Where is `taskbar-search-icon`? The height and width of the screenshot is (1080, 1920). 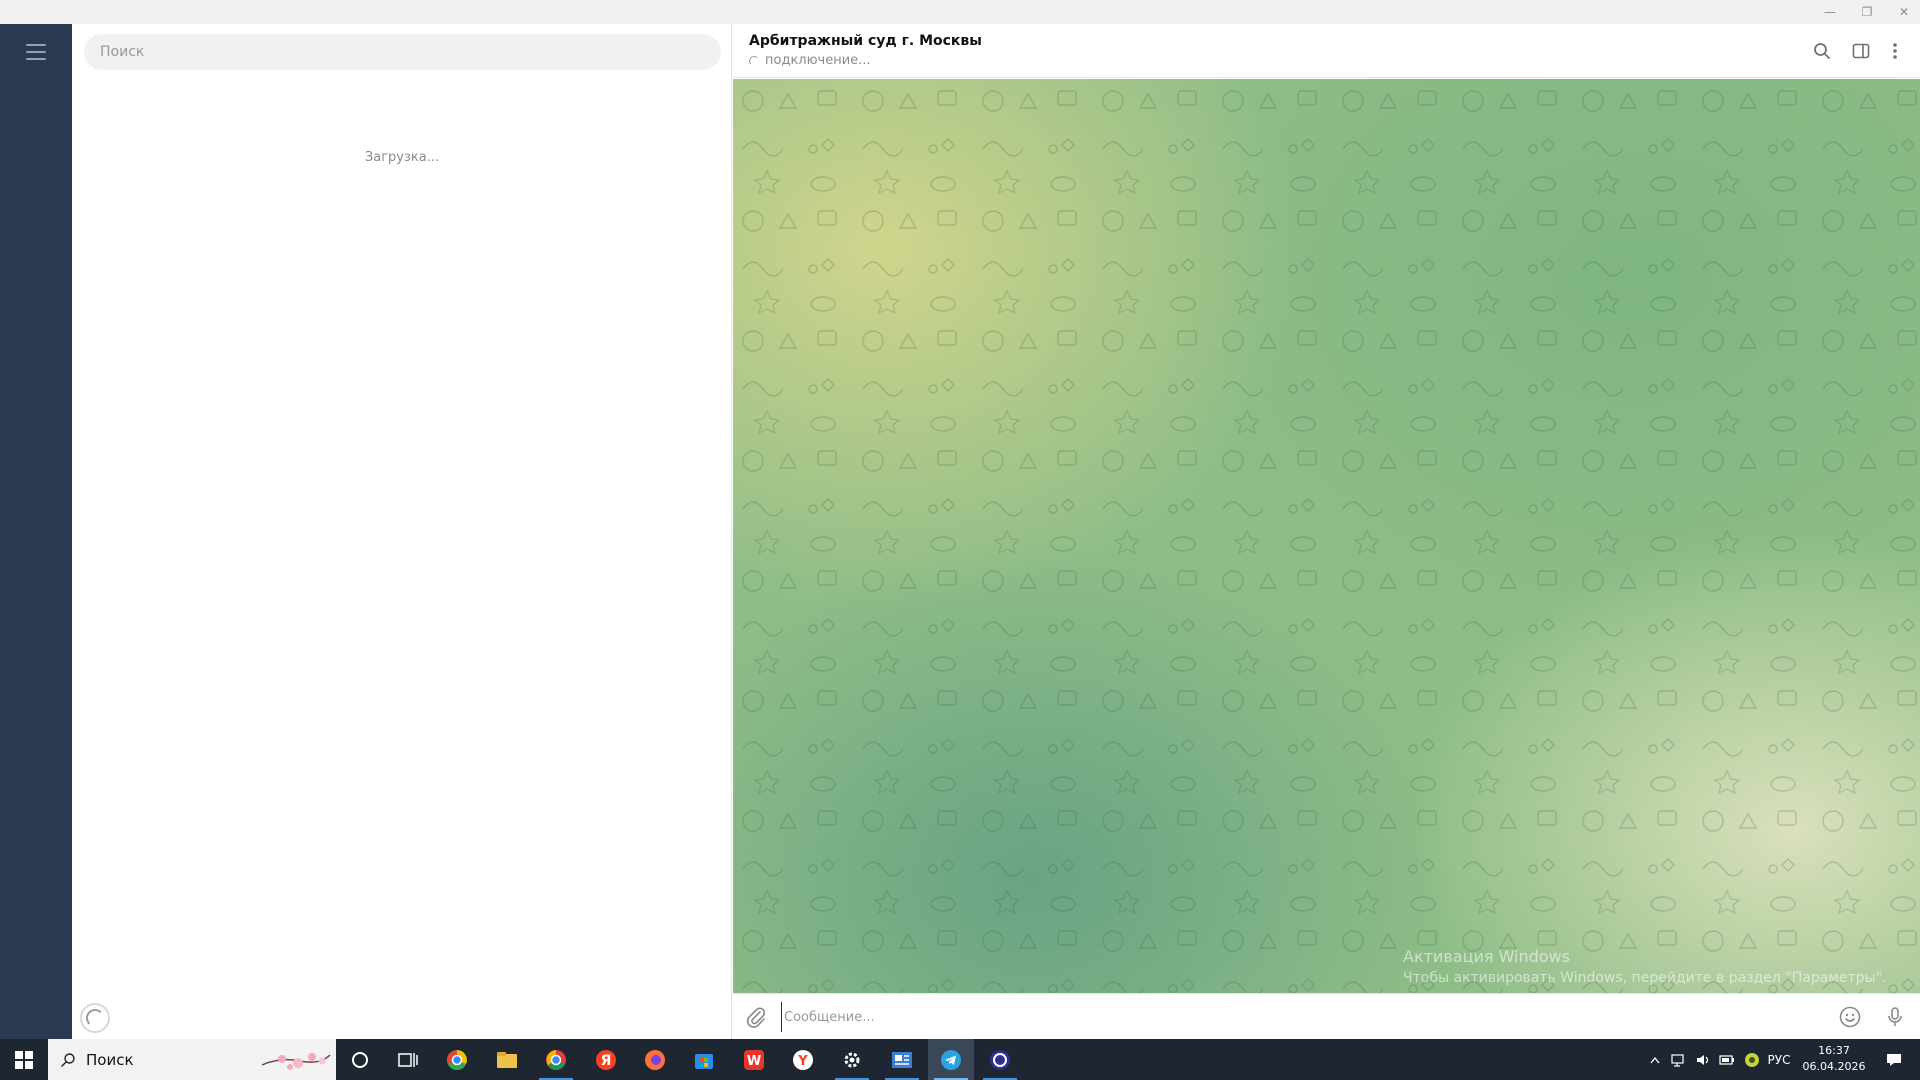 taskbar-search-icon is located at coordinates (68, 1059).